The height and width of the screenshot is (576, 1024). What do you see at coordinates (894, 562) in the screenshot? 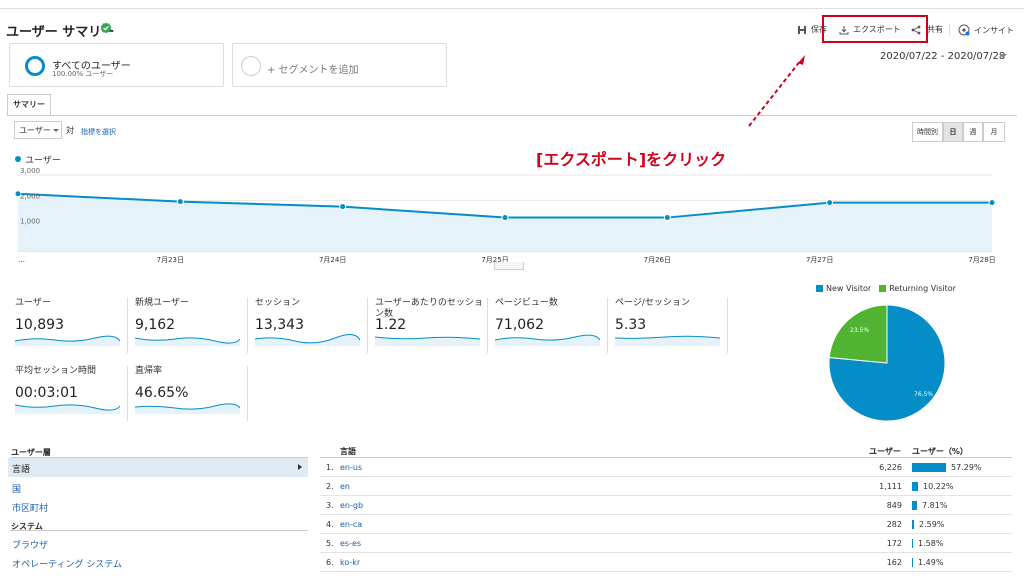
I see `row-users: 162` at bounding box center [894, 562].